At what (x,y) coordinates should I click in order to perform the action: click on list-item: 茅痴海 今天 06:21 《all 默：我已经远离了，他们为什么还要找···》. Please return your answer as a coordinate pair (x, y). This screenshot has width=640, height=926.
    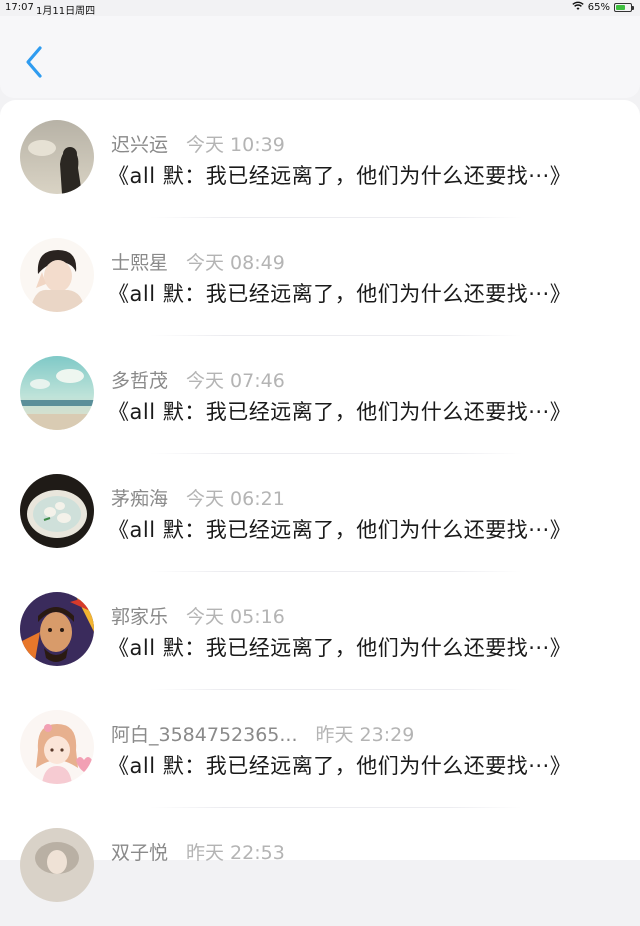
    Looking at the image, I should click on (320, 513).